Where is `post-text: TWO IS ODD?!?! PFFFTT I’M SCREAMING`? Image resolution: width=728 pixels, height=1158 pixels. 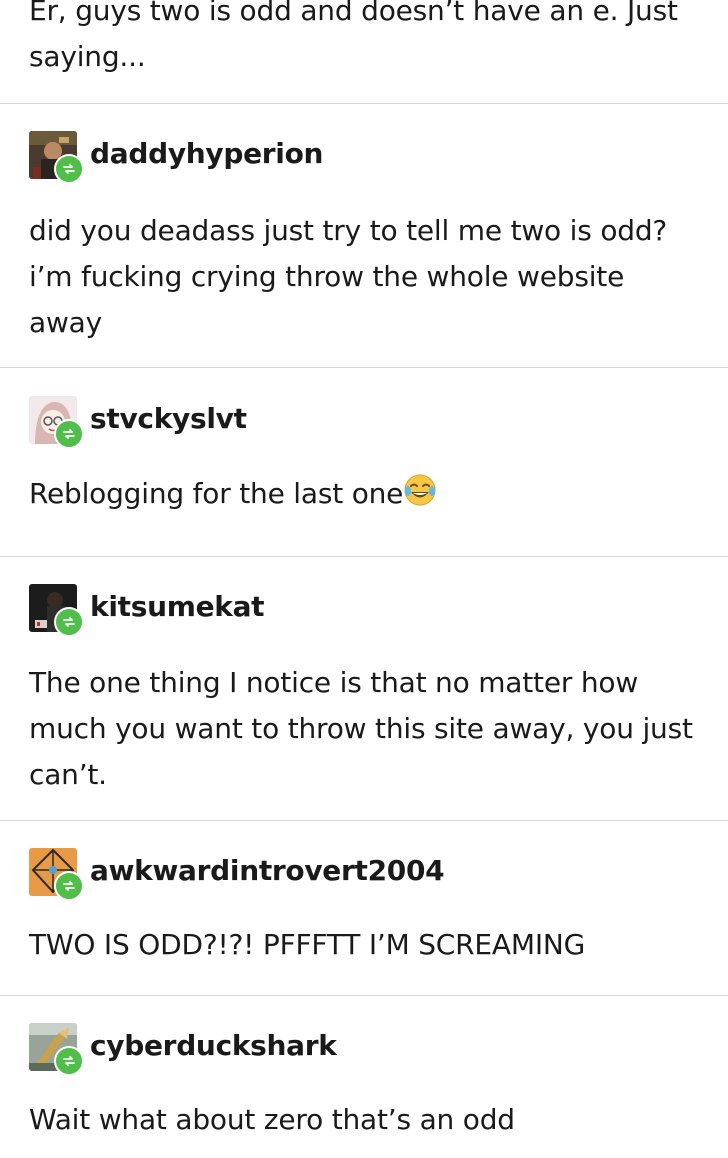
post-text: TWO IS ODD?!?! PFFFTT I’M SCREAMING is located at coordinates (307, 944).